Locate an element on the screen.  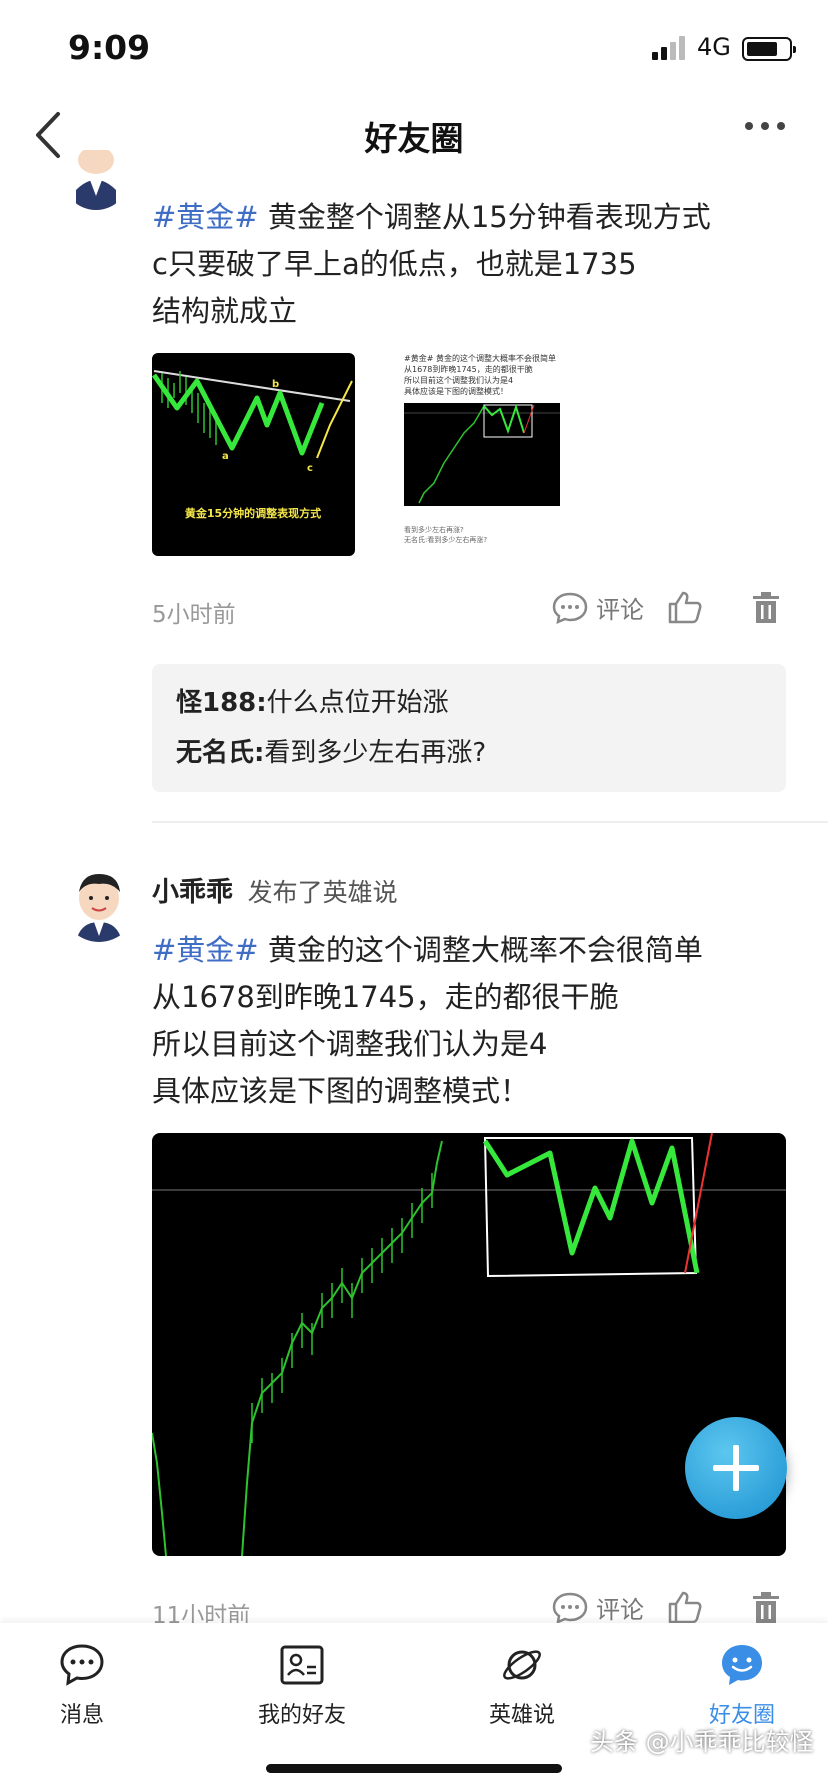
chart-label: b is located at coordinates (275, 384).